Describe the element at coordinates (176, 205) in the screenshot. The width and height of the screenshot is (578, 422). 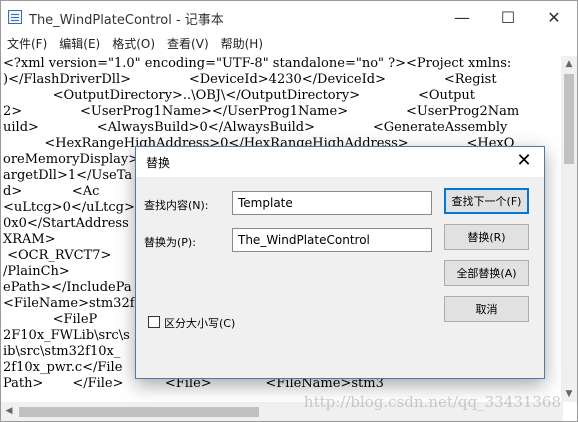
I see `find-label: 查找内容(N):` at that location.